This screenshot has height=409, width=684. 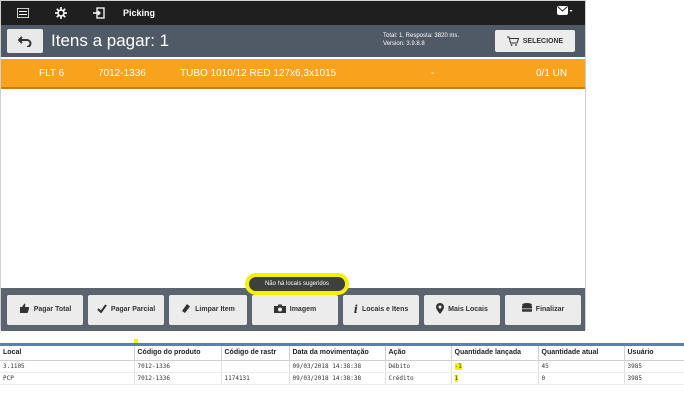 What do you see at coordinates (433, 73) in the screenshot?
I see `item-dash: -` at bounding box center [433, 73].